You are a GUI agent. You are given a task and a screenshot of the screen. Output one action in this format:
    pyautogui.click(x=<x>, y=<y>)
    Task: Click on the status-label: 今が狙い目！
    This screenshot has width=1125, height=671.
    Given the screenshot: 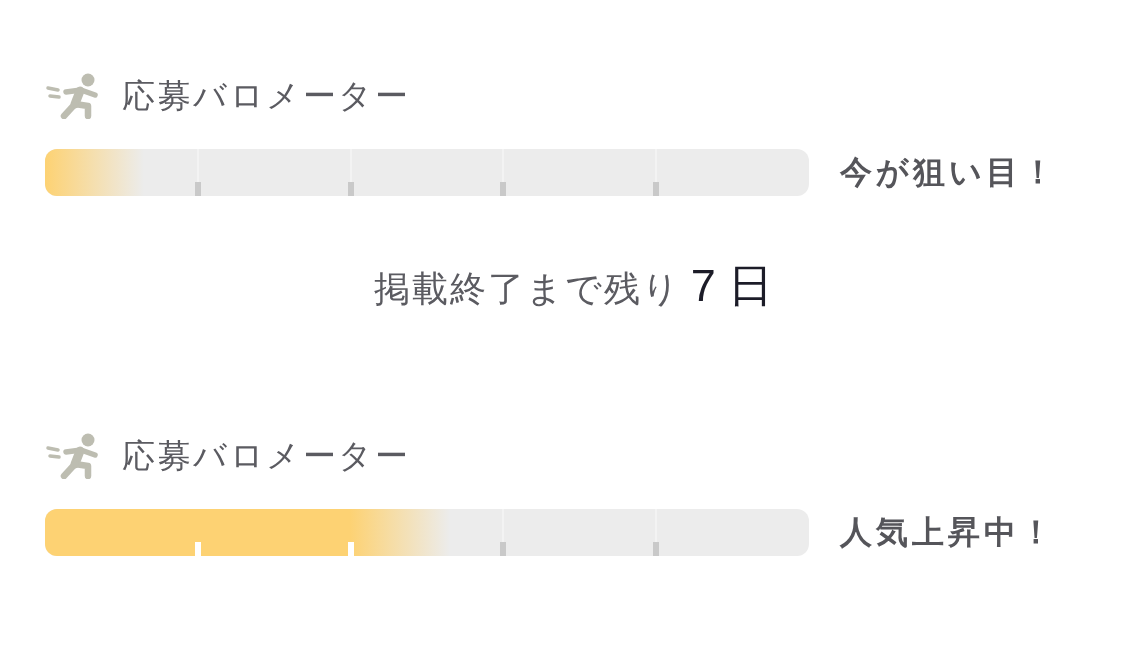 What is the action you would take?
    pyautogui.click(x=949, y=172)
    